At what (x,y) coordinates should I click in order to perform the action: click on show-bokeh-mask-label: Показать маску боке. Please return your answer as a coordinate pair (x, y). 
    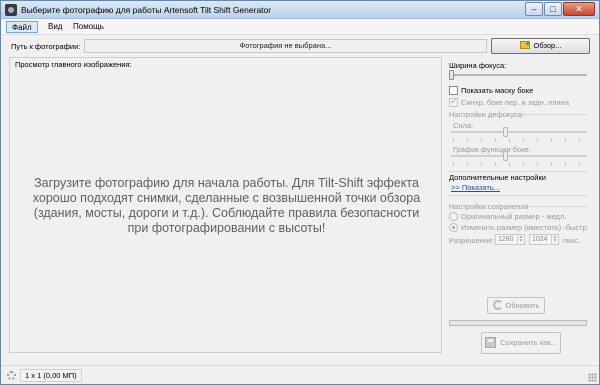
    Looking at the image, I should click on (497, 90).